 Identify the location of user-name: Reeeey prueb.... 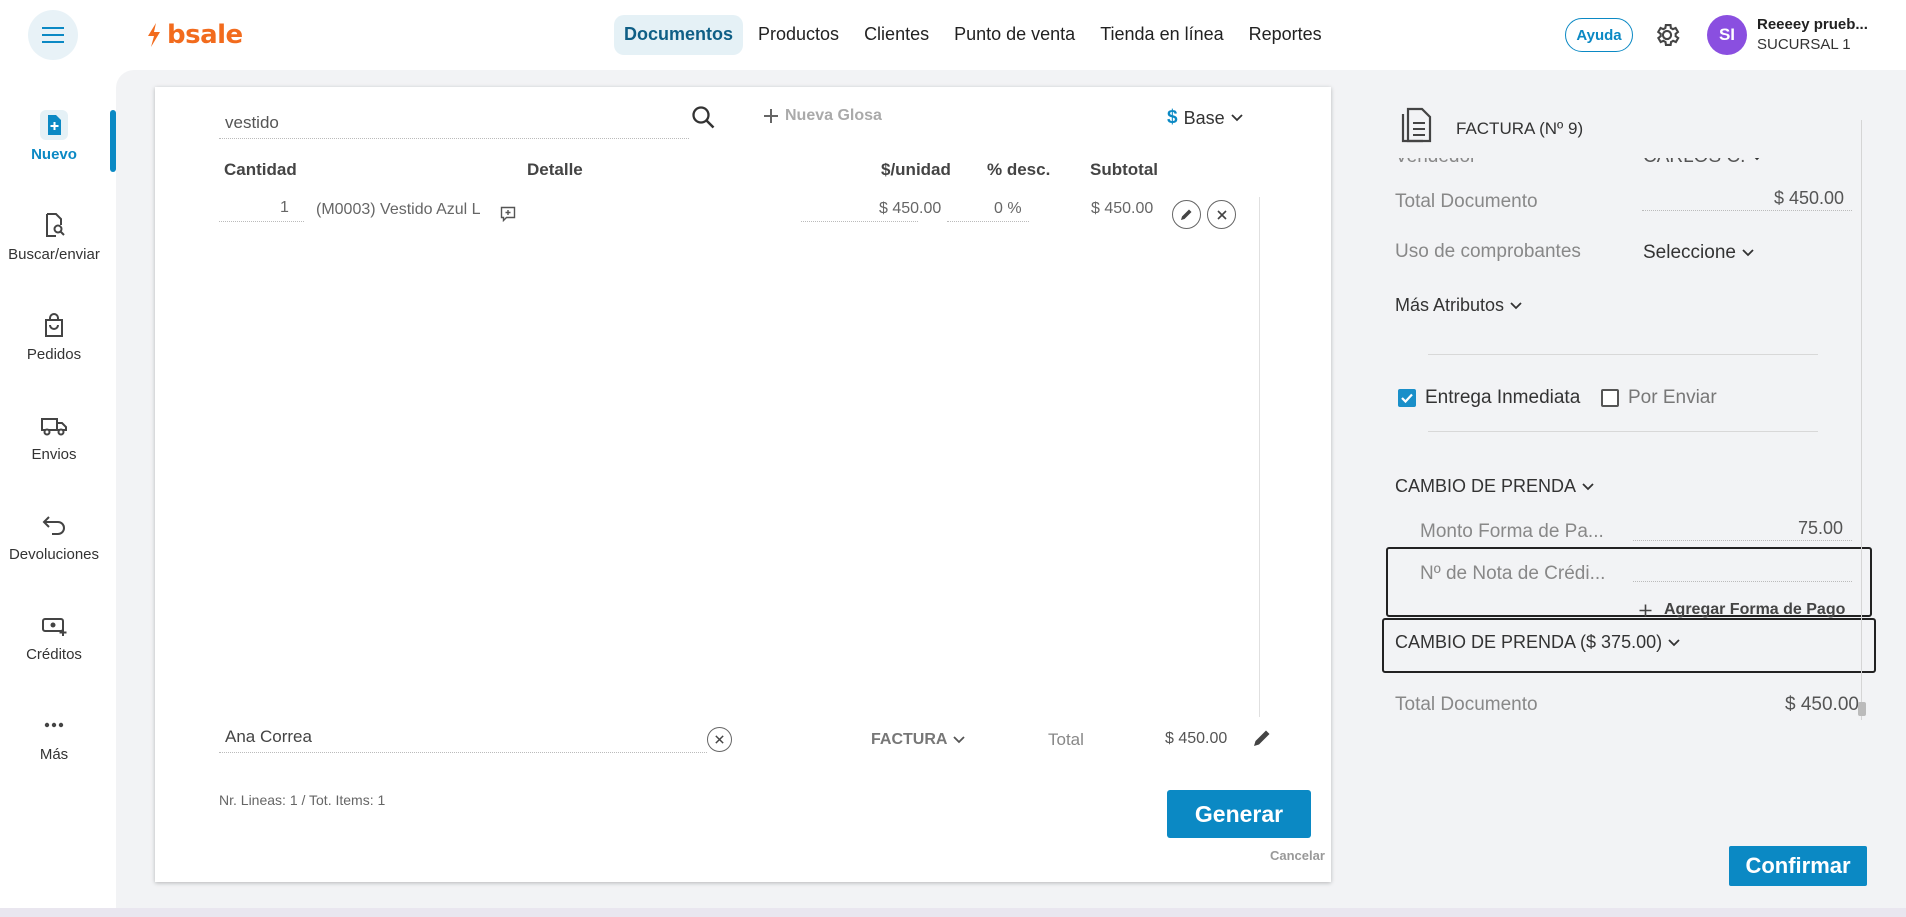
(1812, 24).